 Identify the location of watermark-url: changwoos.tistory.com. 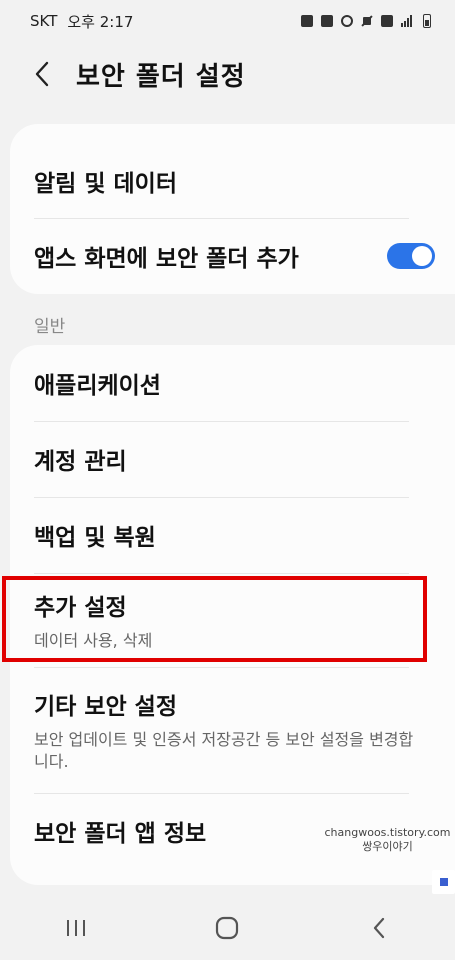
(387, 832).